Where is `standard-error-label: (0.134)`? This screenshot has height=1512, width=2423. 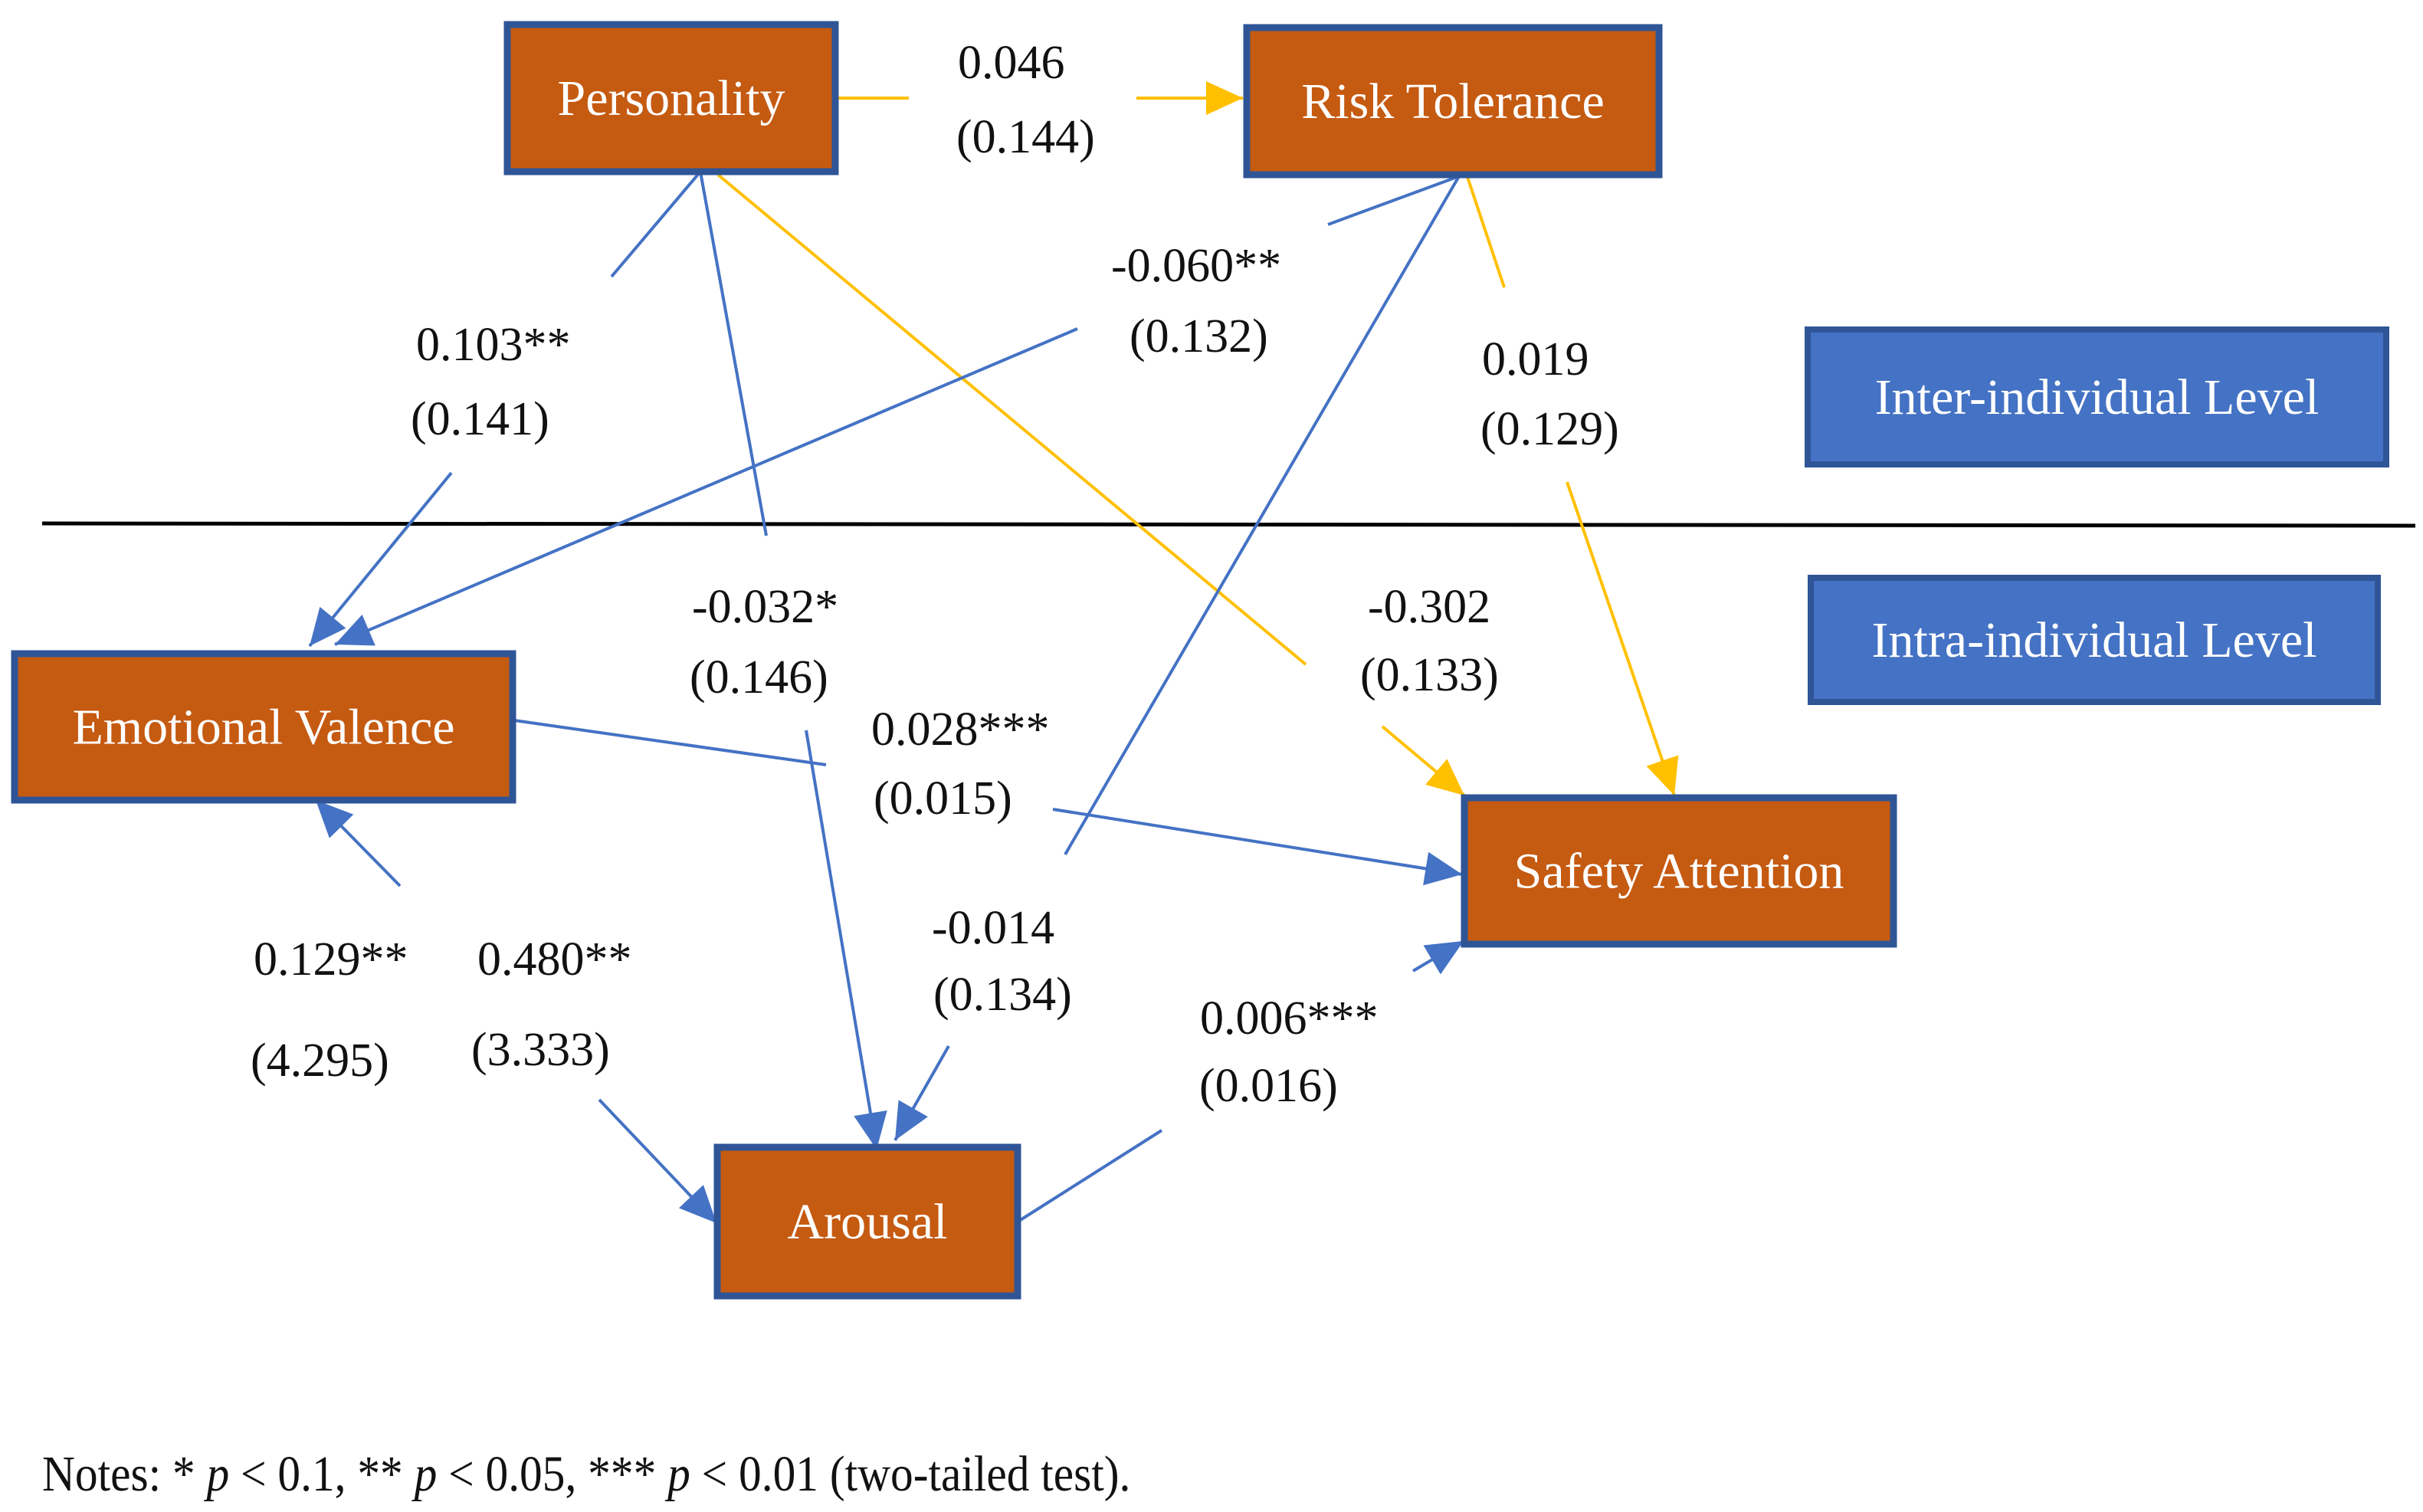 standard-error-label: (0.134) is located at coordinates (1002, 995).